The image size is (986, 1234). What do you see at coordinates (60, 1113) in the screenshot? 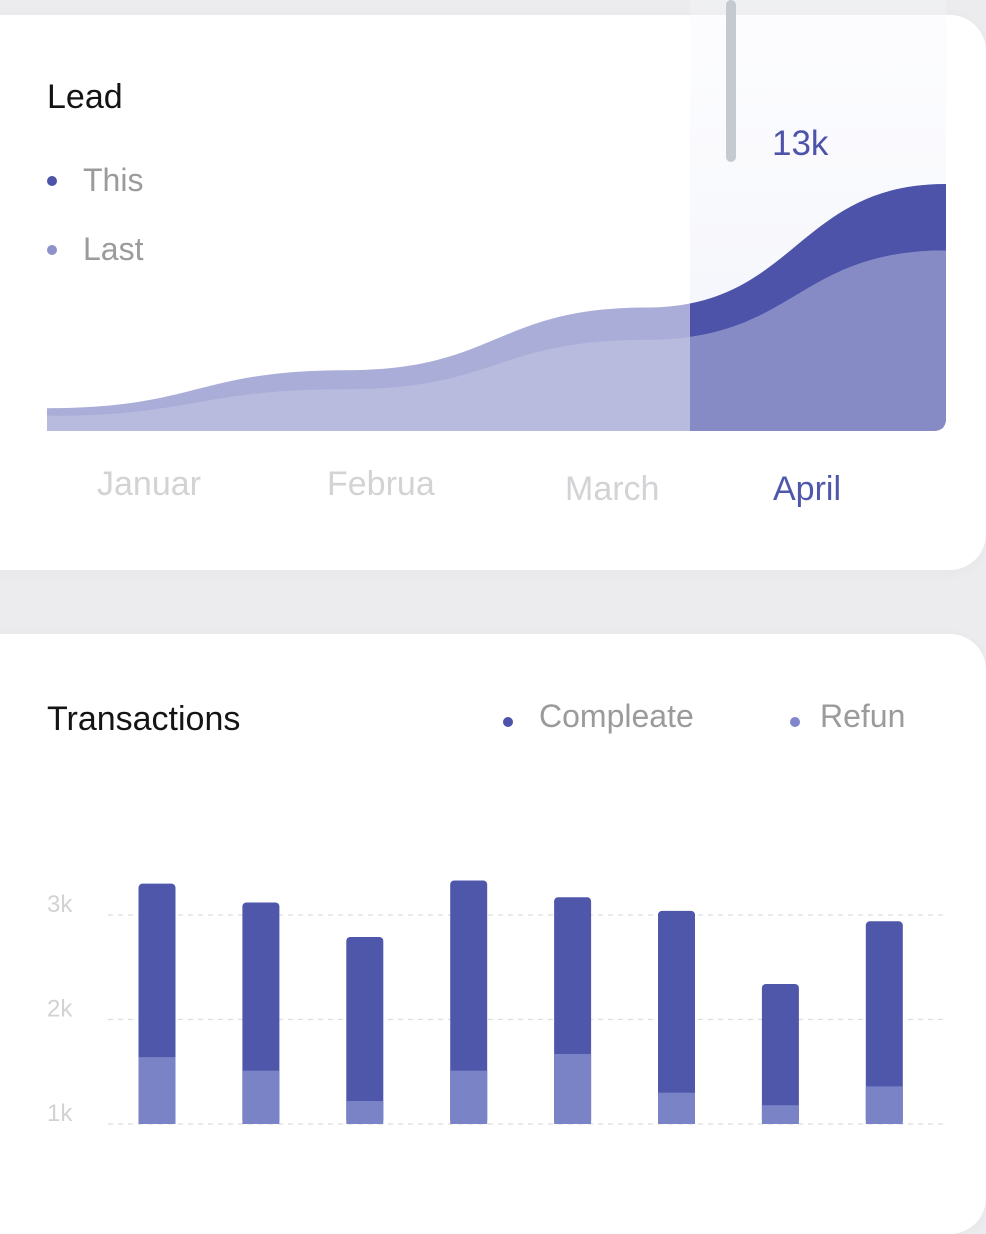
I see `y-tick-label: 1k` at bounding box center [60, 1113].